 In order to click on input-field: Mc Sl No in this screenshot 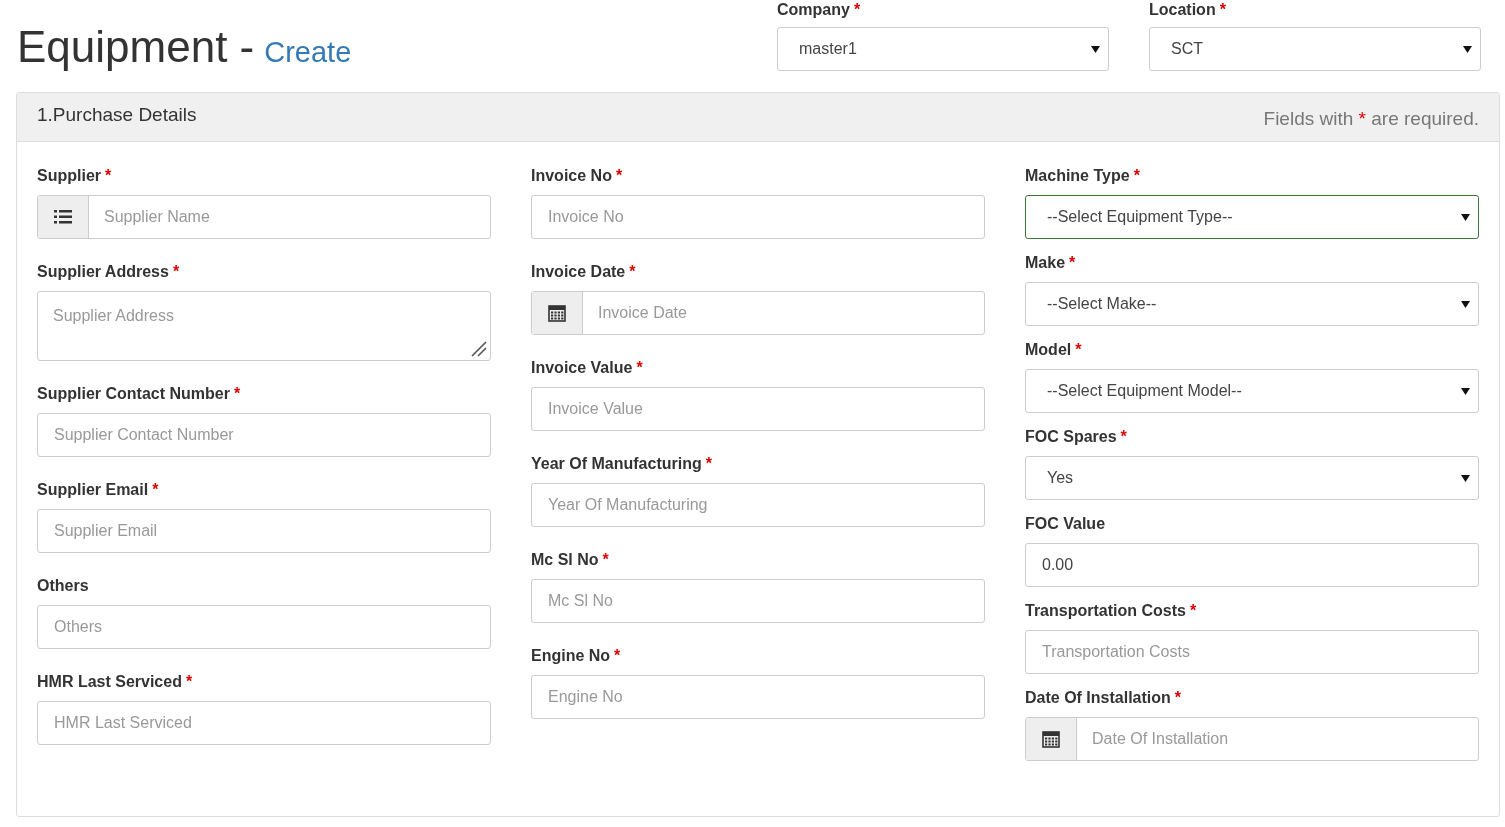, I will do `click(758, 601)`.